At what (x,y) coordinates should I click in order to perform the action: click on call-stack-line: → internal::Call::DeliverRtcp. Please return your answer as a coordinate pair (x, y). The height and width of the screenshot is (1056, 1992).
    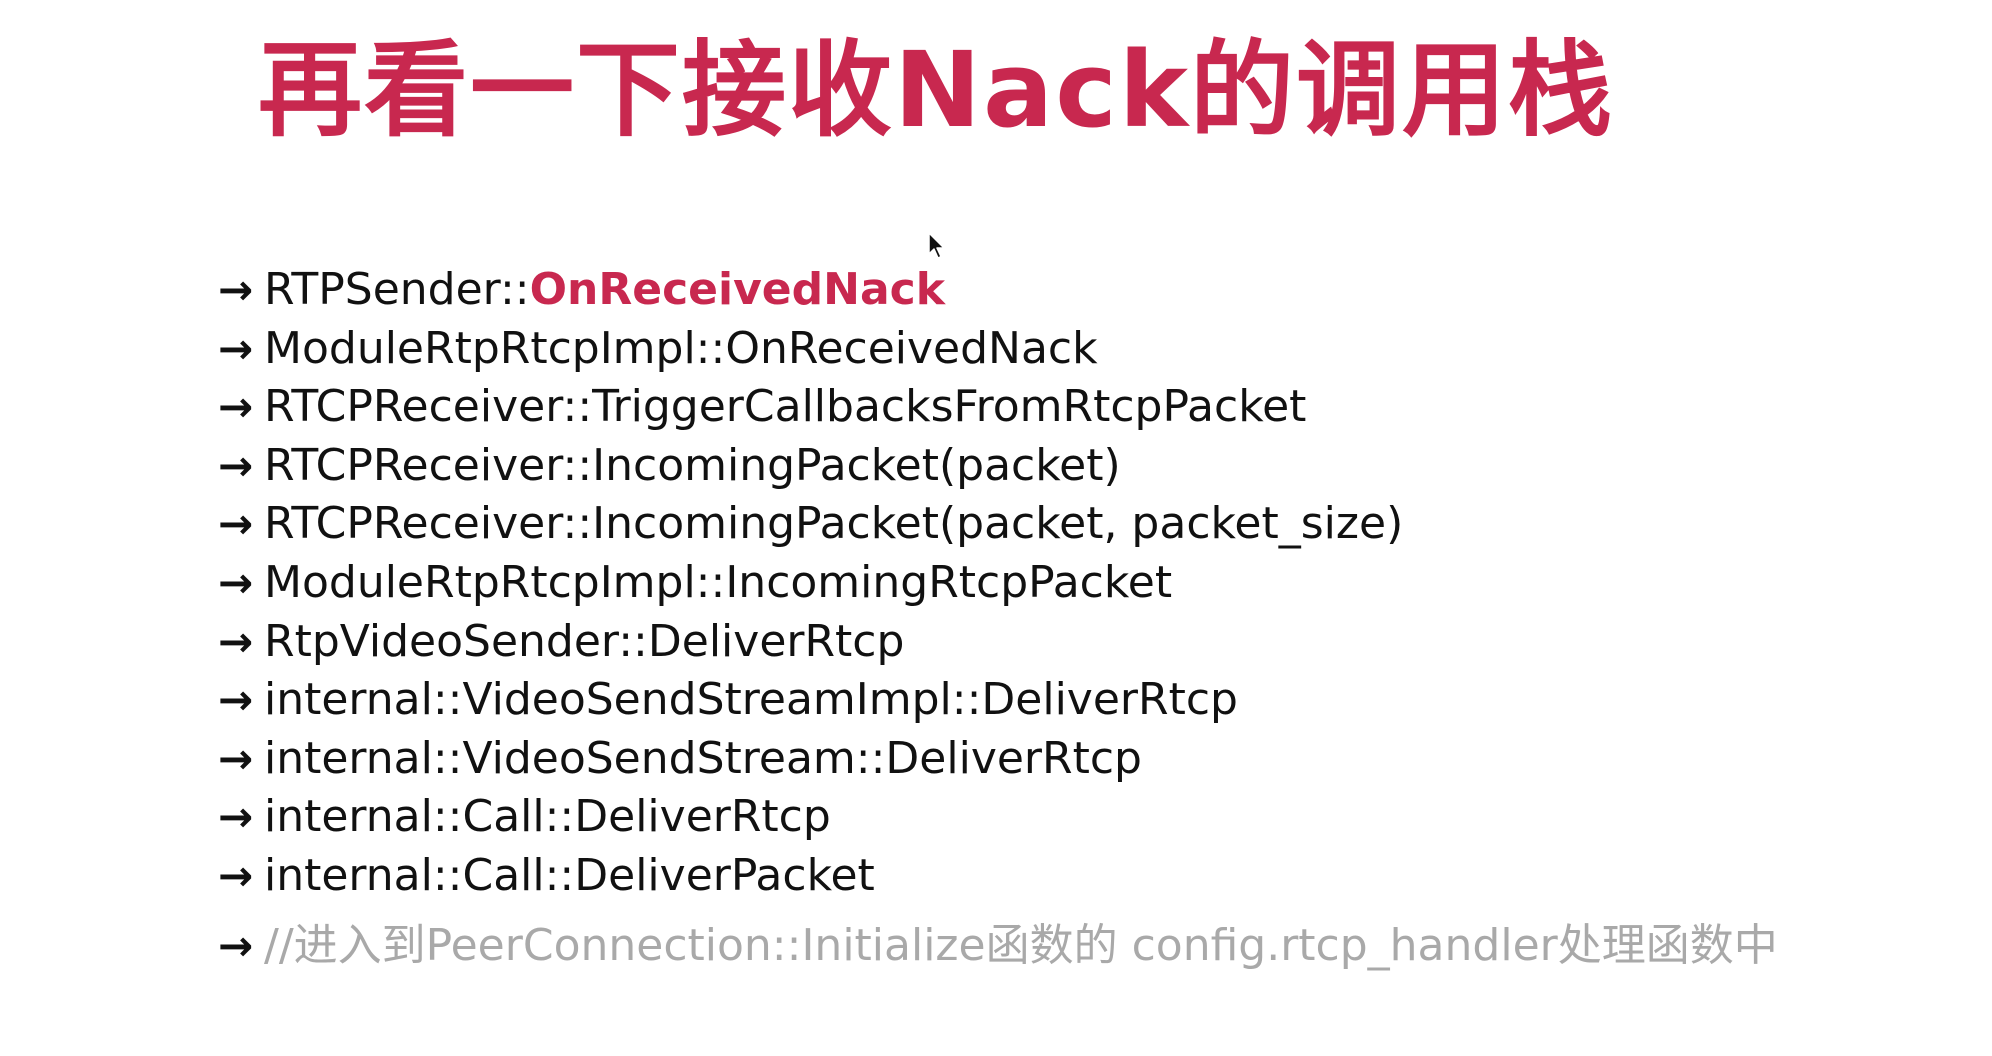
    Looking at the image, I should click on (998, 820).